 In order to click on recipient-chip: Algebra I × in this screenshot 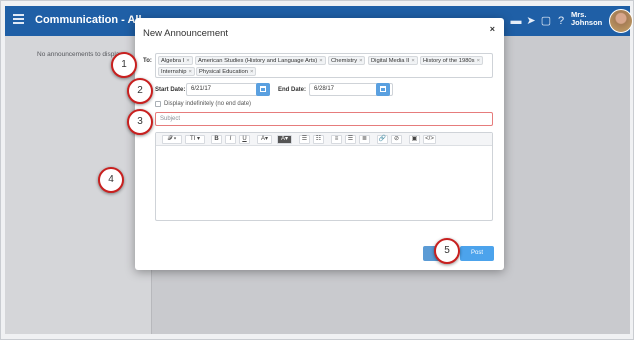, I will do `click(175, 60)`.